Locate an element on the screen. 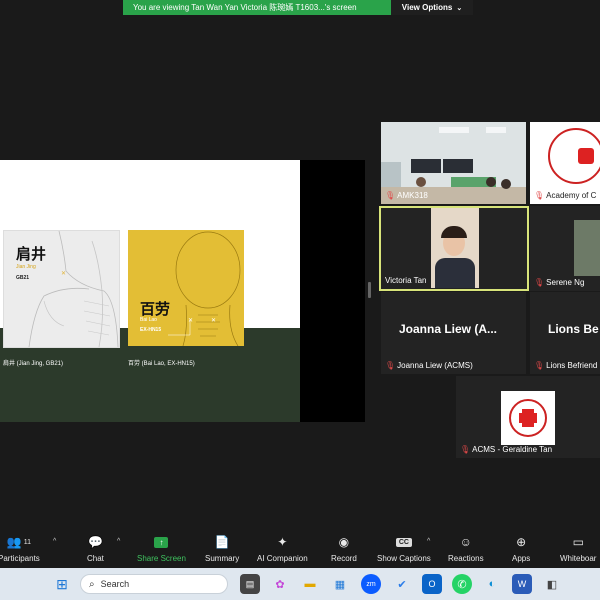 This screenshot has width=600, height=600. card2-code: EX-HN15 is located at coordinates (151, 330).